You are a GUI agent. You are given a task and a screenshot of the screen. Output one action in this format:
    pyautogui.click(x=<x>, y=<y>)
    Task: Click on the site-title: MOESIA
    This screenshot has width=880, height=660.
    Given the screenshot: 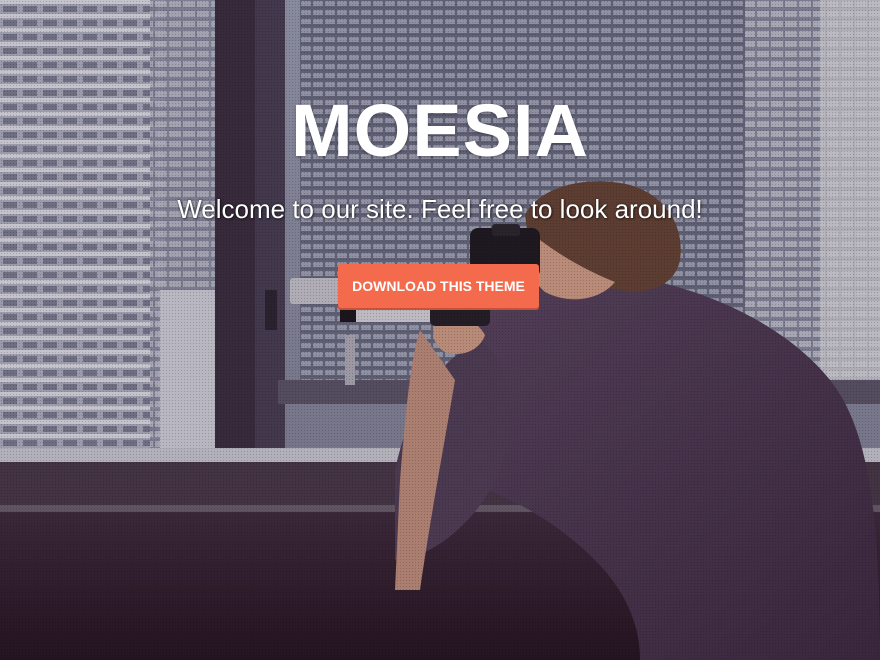 What is the action you would take?
    pyautogui.click(x=440, y=130)
    